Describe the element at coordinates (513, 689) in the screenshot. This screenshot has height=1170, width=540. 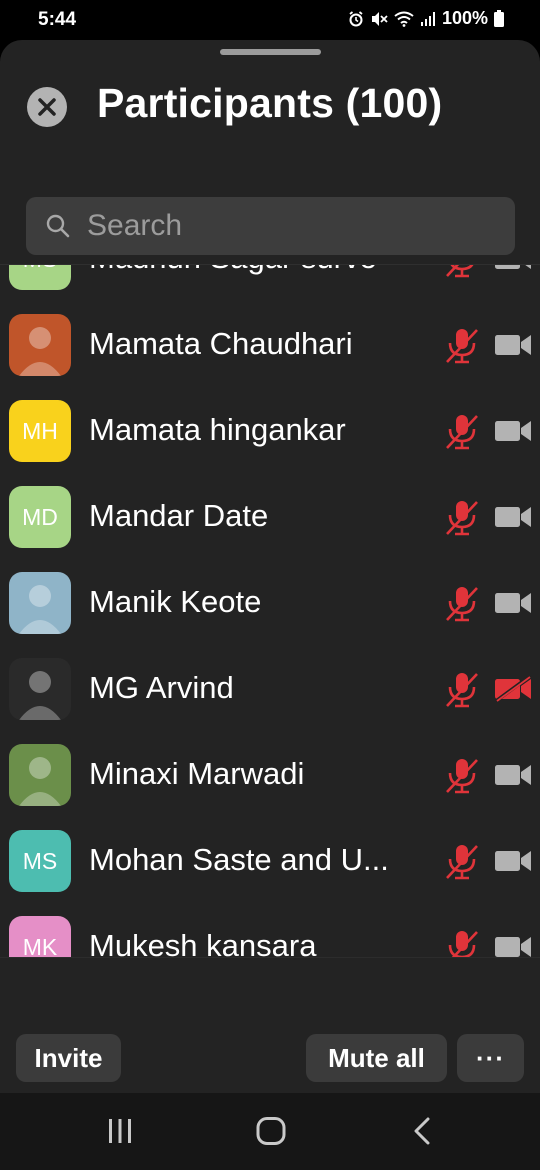
I see `video-off-icon` at that location.